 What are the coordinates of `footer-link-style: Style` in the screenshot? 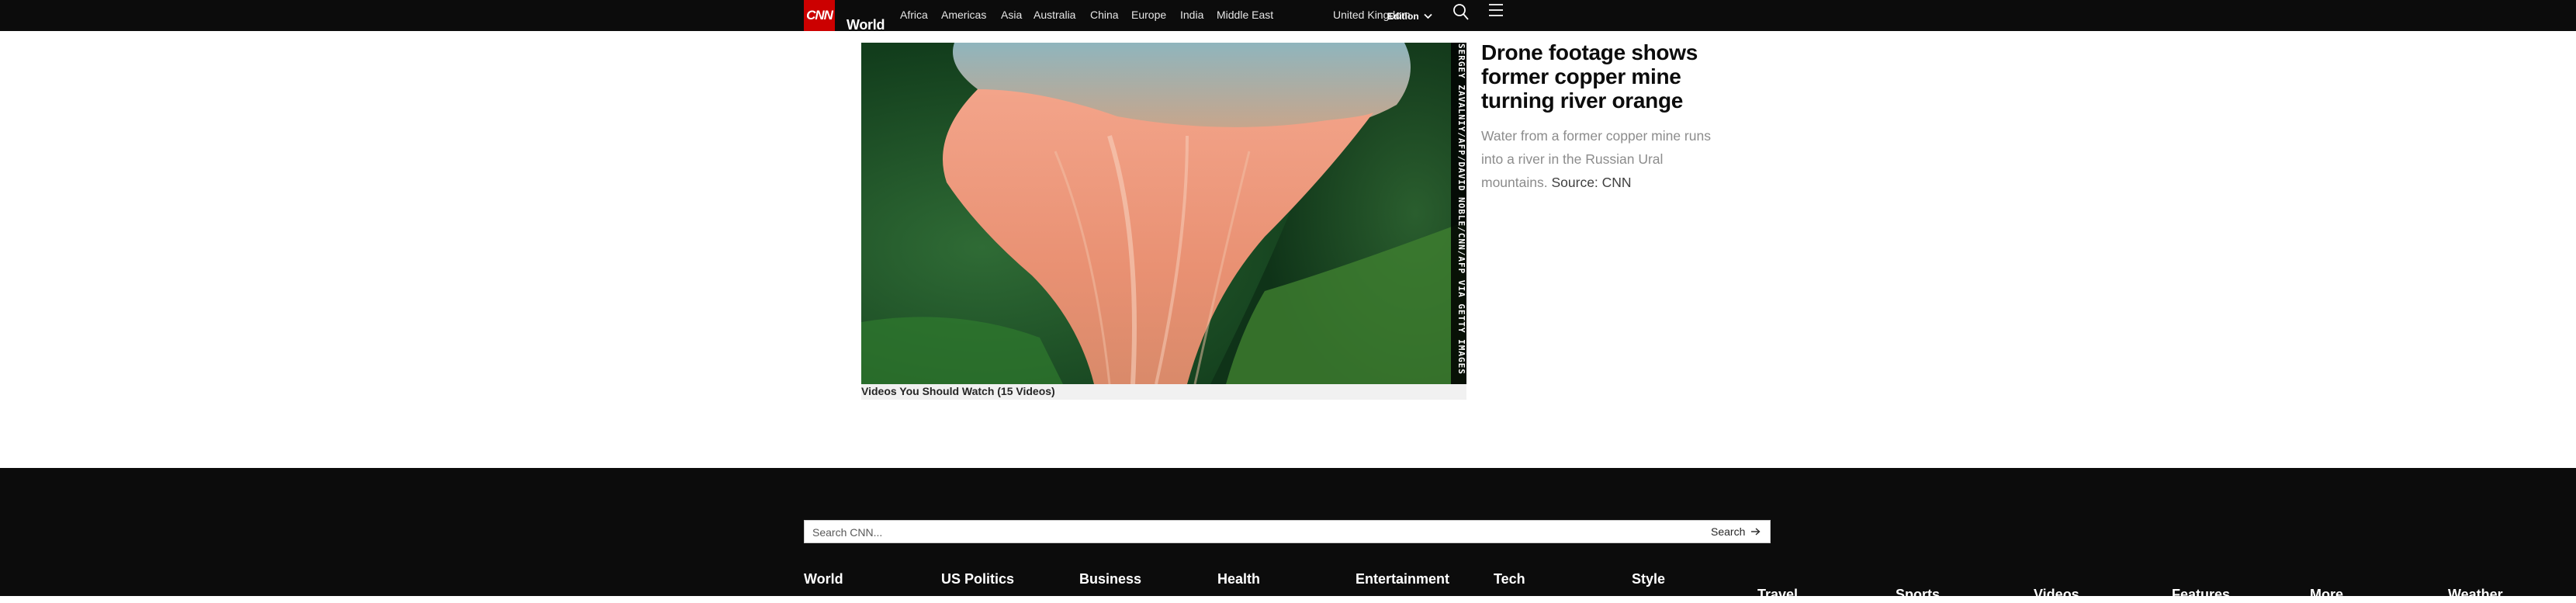 It's located at (1648, 579).